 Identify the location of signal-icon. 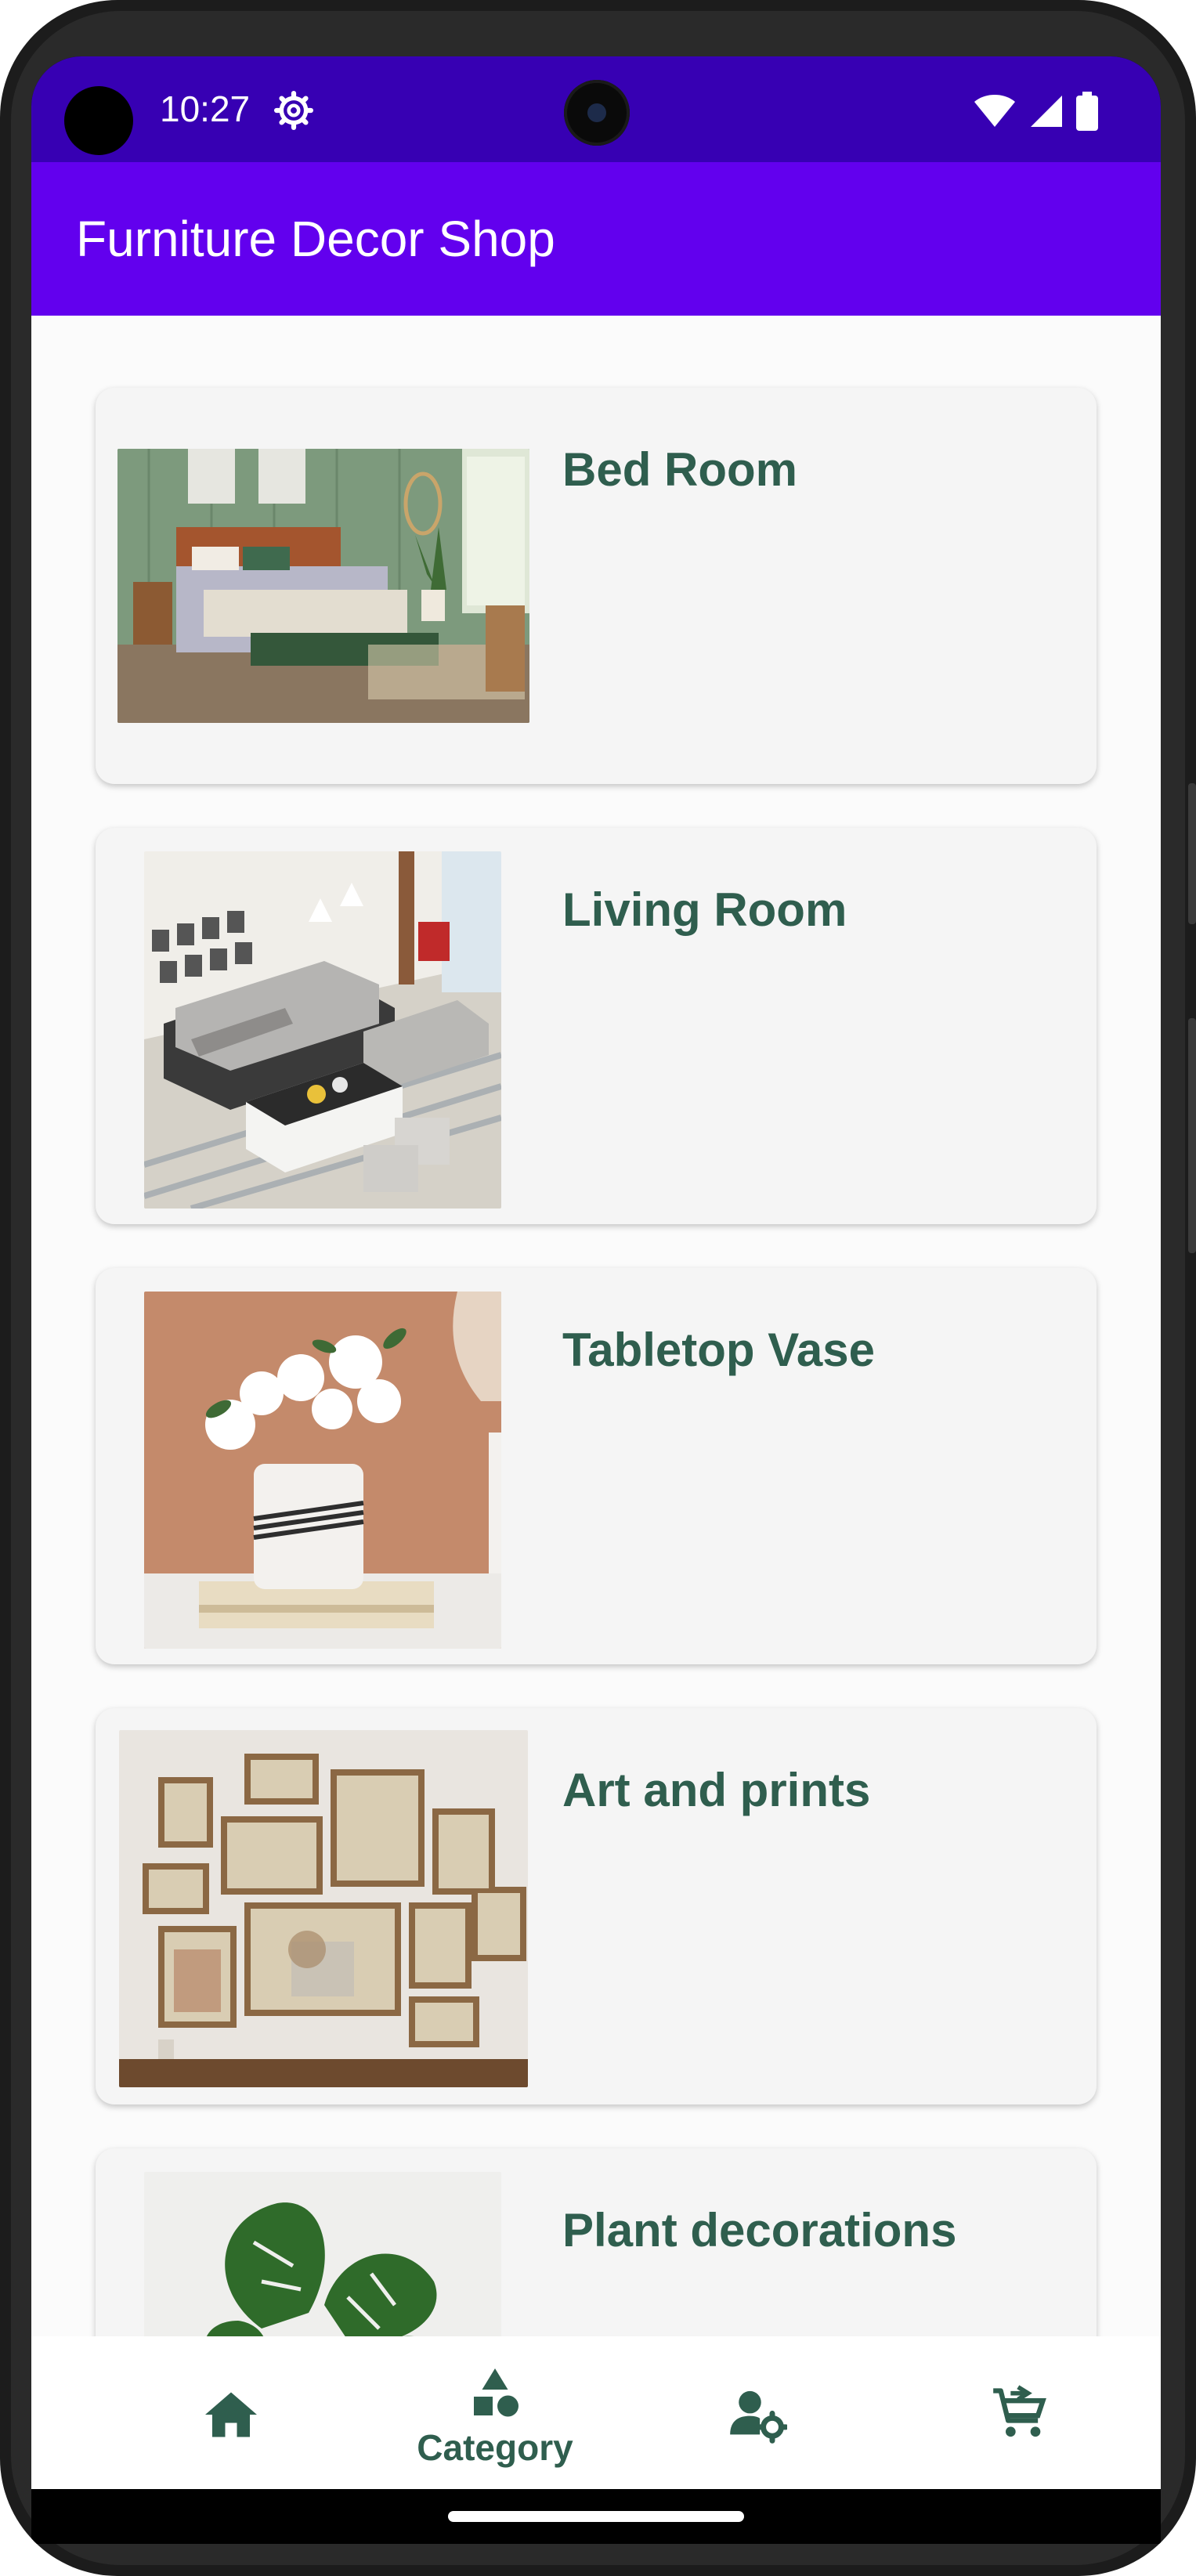
(1046, 111).